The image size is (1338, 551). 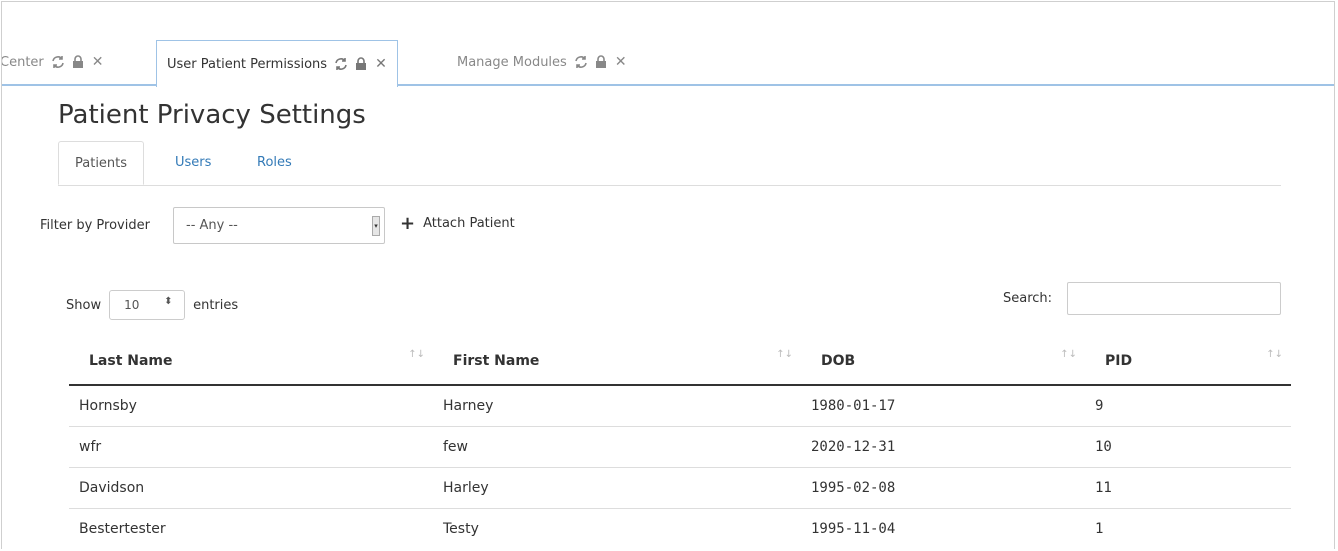 I want to click on tab-label: Center, so click(x=22, y=62).